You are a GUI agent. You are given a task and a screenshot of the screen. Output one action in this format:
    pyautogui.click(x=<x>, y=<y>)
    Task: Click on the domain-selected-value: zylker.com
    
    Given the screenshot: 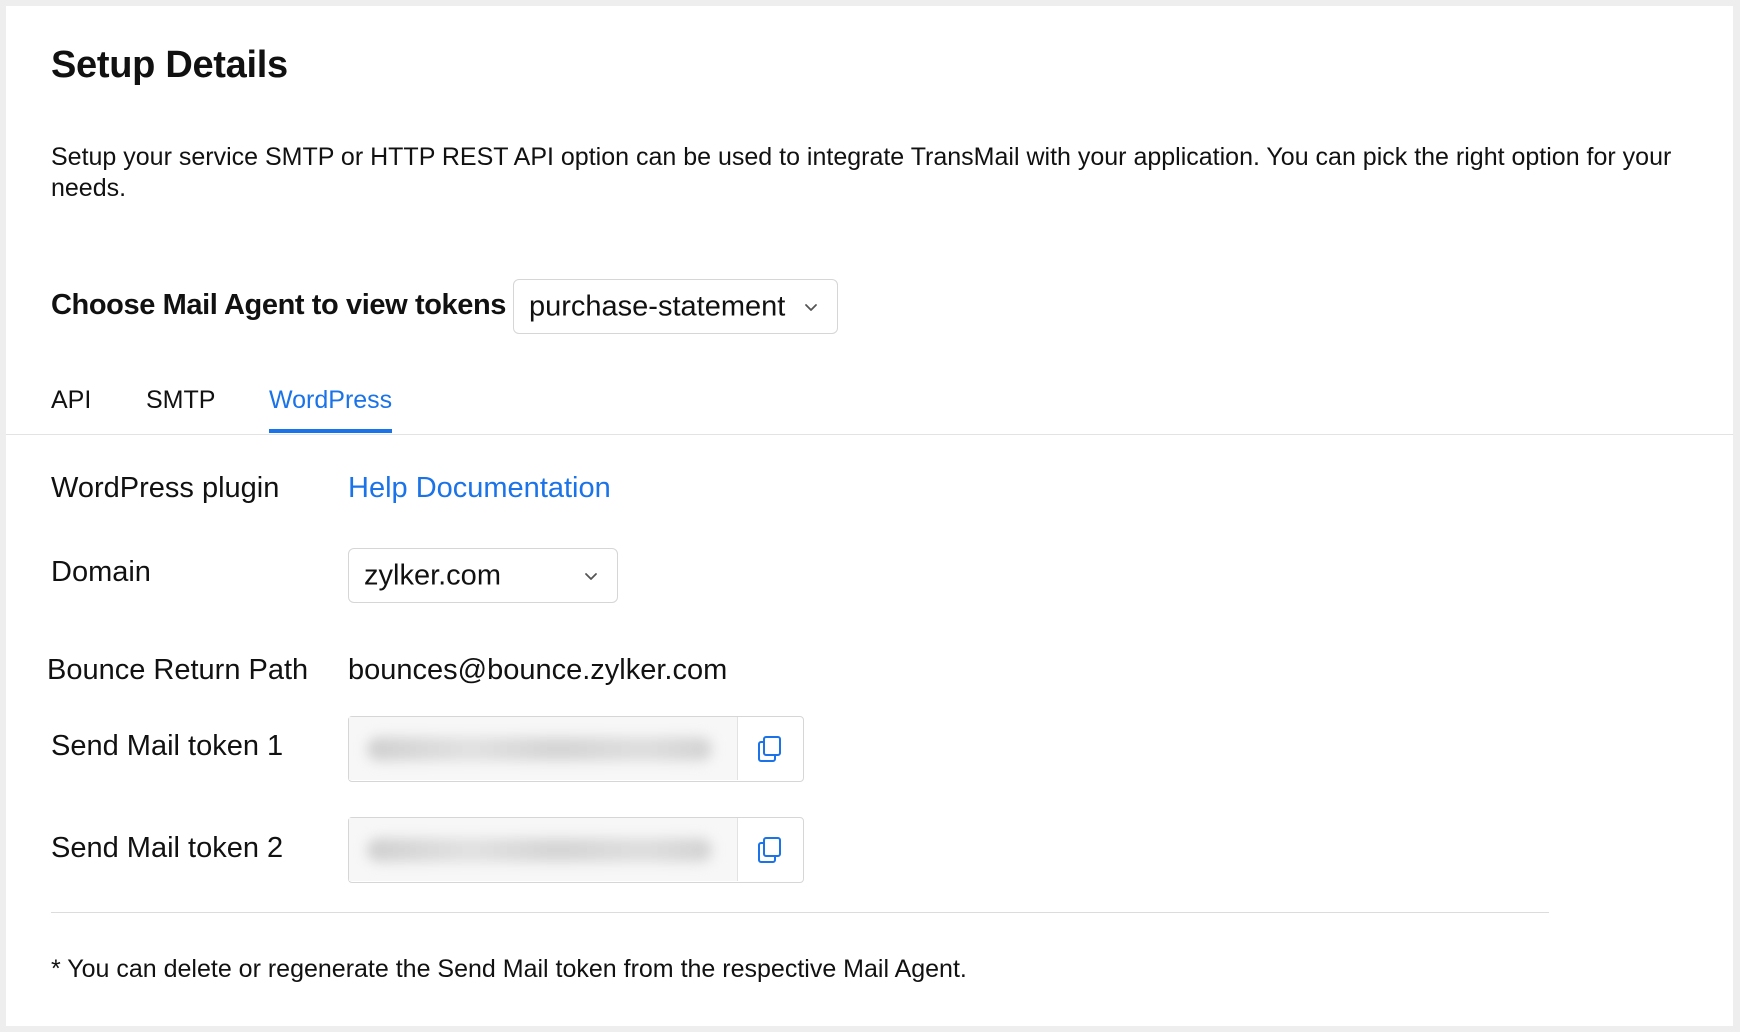 What is the action you would take?
    pyautogui.click(x=432, y=575)
    